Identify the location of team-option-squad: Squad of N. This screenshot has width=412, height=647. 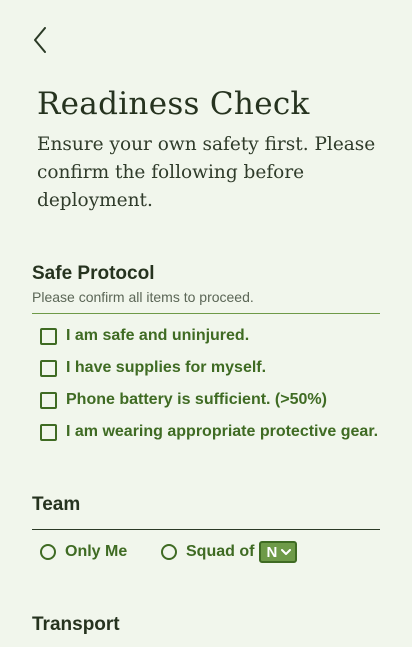
(229, 552).